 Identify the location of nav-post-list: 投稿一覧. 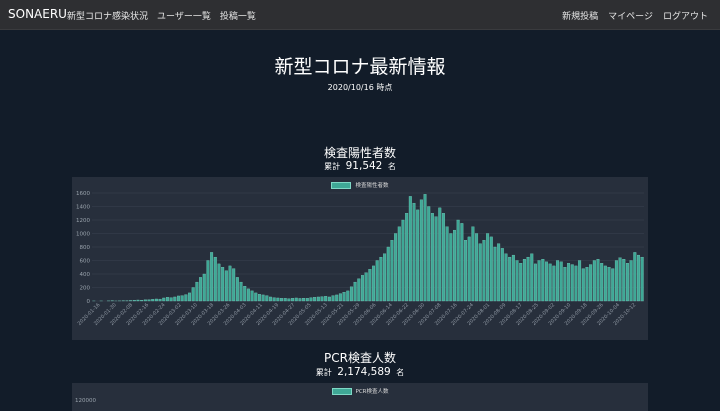
(238, 15).